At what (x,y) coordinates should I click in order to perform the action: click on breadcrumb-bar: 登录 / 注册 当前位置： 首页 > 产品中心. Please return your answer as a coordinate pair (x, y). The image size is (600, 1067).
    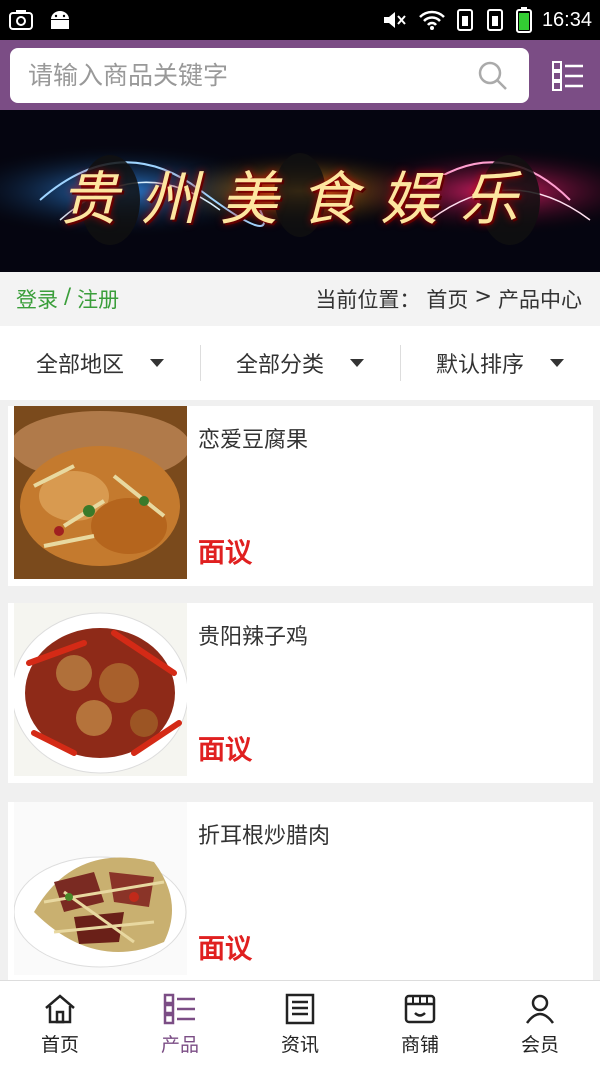
    Looking at the image, I should click on (300, 299).